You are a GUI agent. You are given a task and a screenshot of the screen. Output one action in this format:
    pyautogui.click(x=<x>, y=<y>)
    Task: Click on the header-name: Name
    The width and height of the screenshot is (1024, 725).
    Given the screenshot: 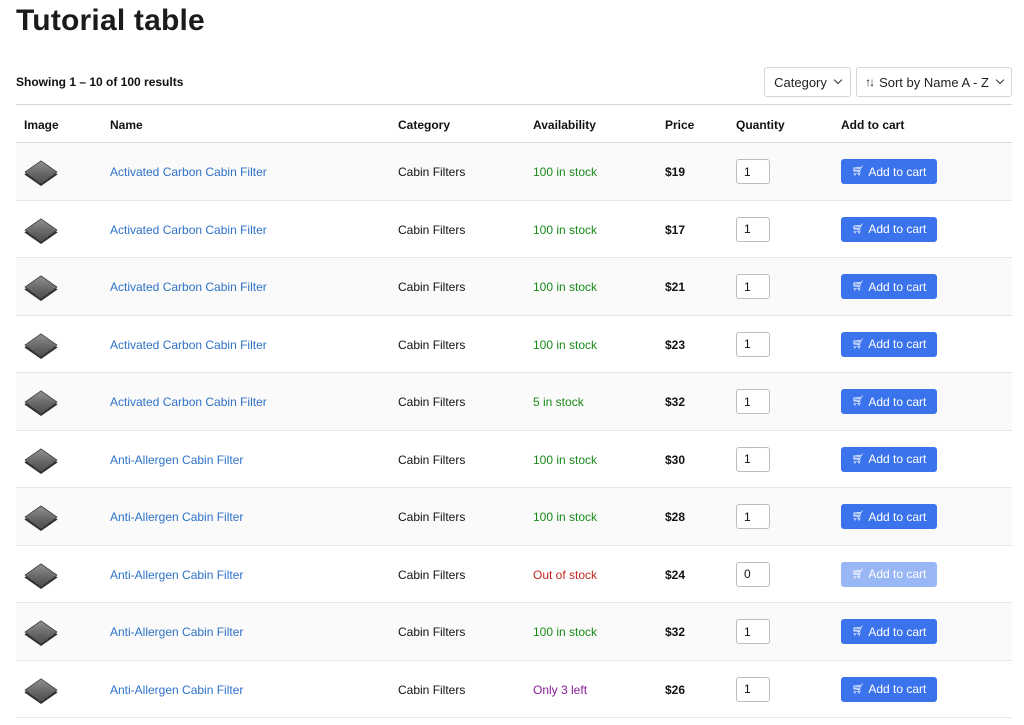 What is the action you would take?
    pyautogui.click(x=126, y=125)
    